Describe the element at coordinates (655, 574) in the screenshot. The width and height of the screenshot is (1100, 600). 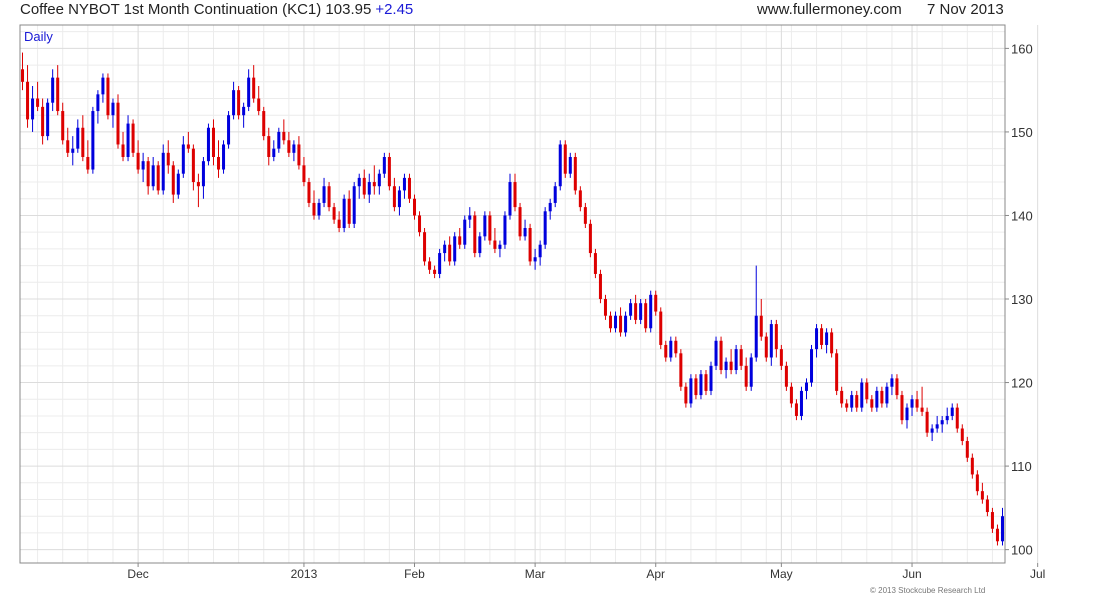
I see `x-tick-label: Apr` at that location.